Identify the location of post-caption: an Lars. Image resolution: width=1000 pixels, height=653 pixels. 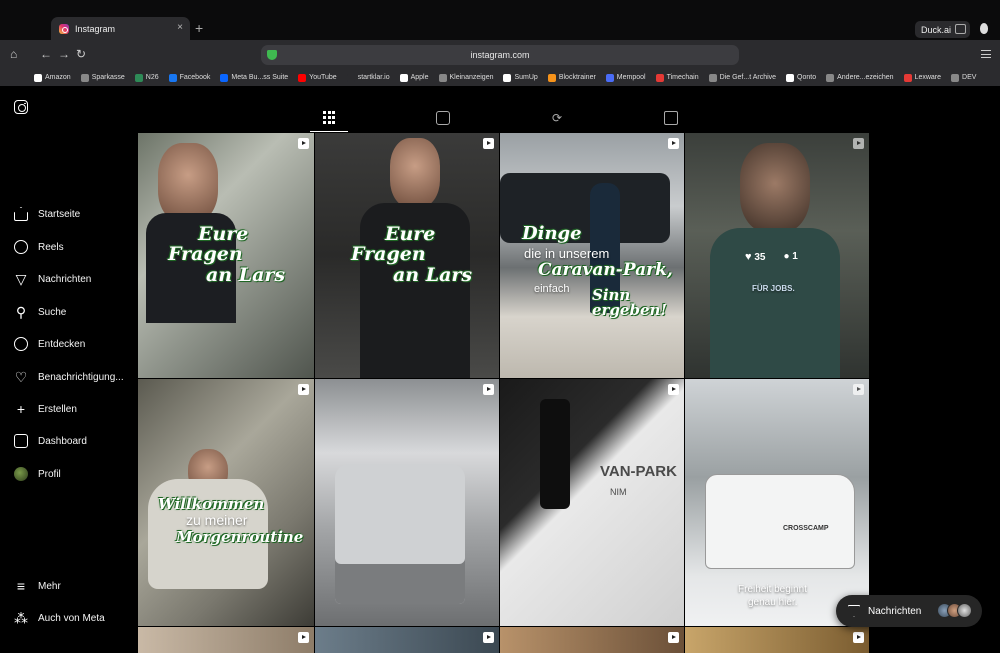
(433, 275).